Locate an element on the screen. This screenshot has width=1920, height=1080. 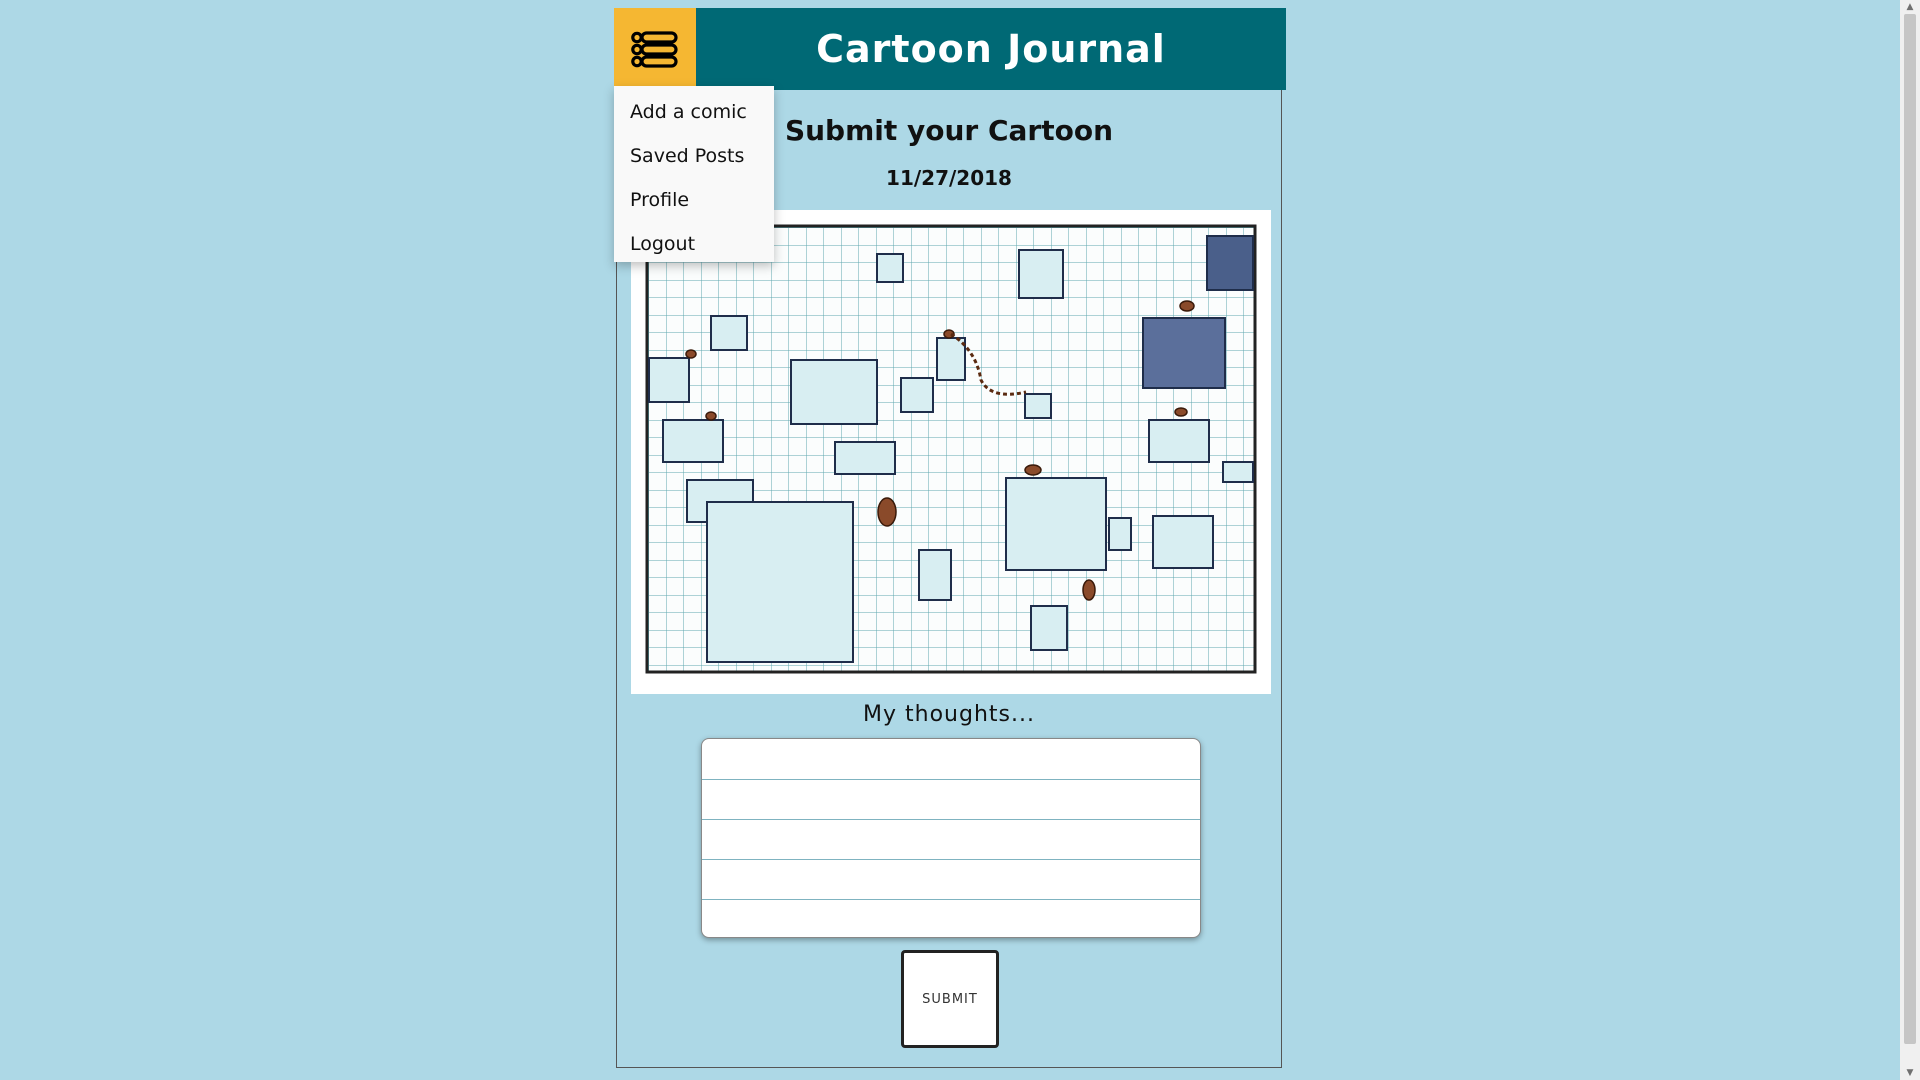
scroll-up-icon: ▲ is located at coordinates (1910, 7).